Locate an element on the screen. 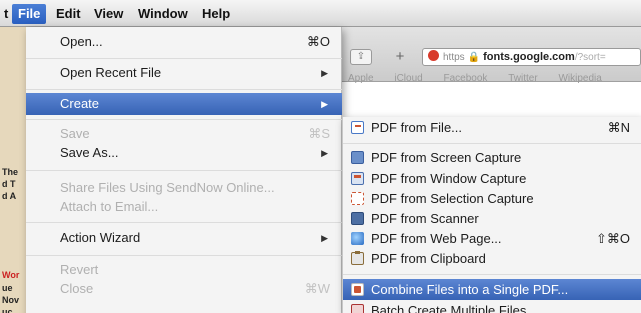 The height and width of the screenshot is (313, 641). address-bar: https 🔒 fonts.google.com/?sort= is located at coordinates (531, 57).